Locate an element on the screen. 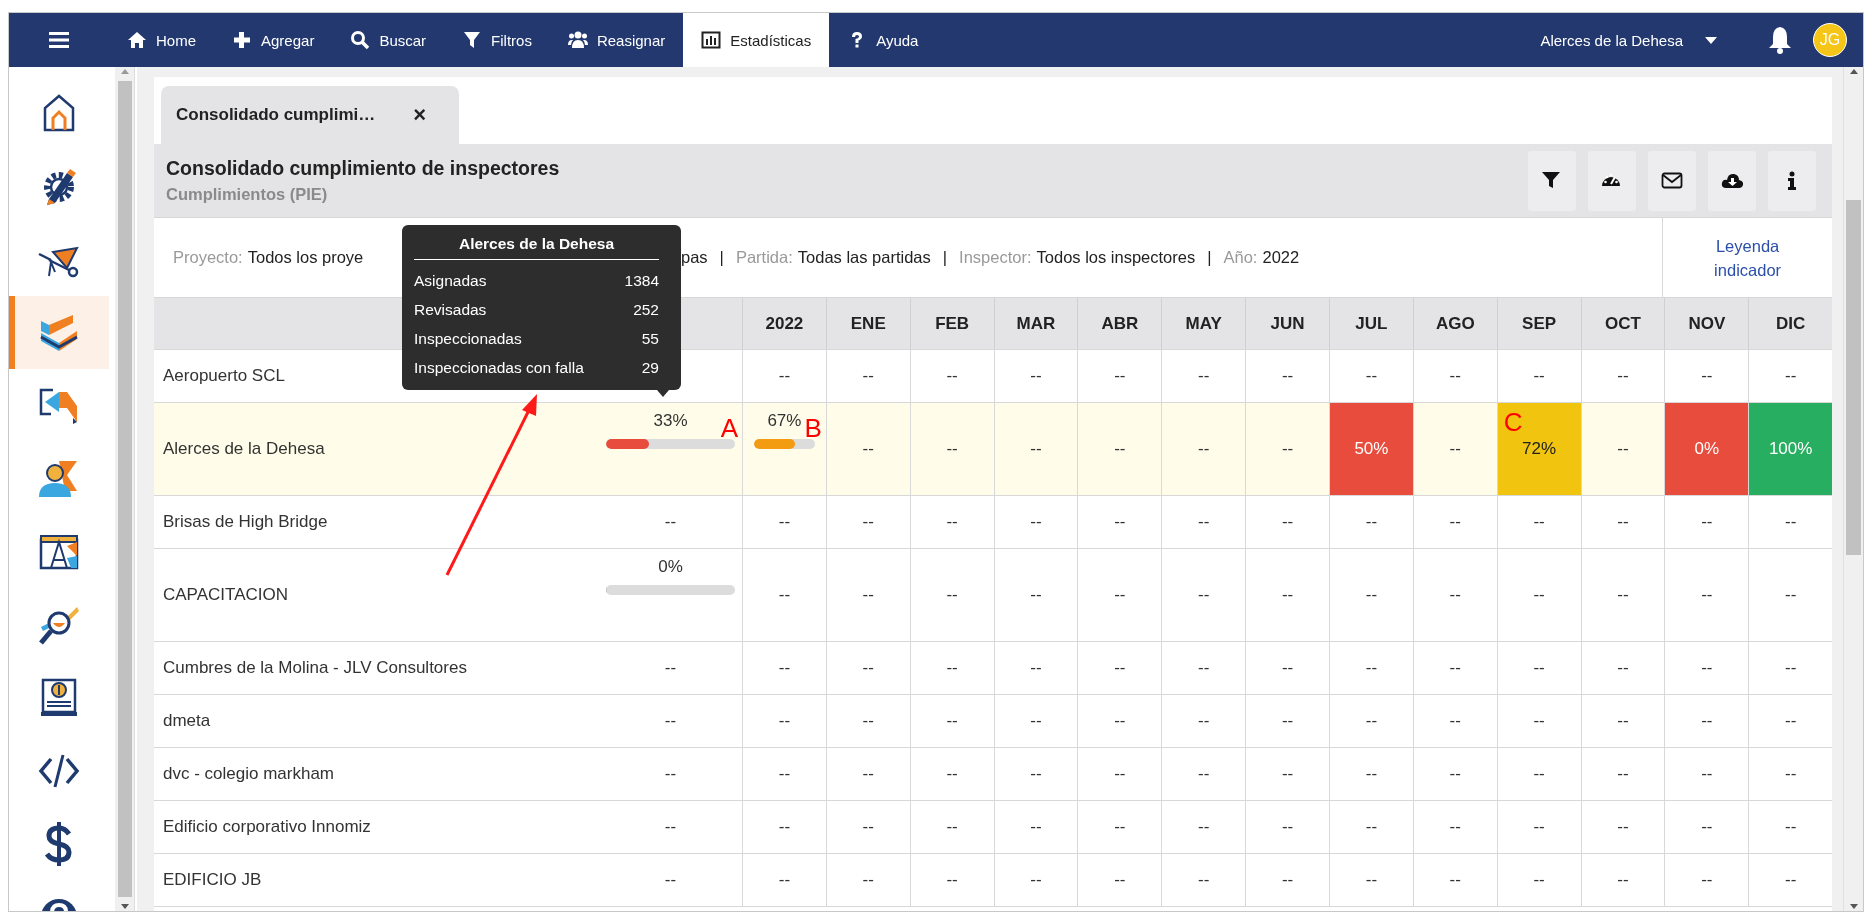 The image size is (1872, 919). filter-value: 2022 is located at coordinates (1281, 257).